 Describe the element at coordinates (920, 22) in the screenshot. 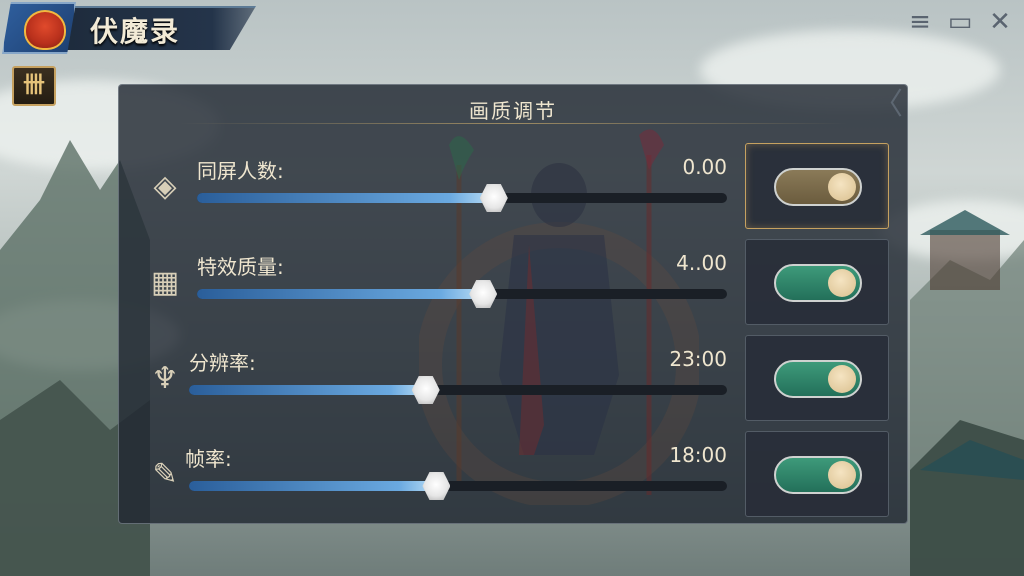

I see `menu-icon: ≡` at that location.